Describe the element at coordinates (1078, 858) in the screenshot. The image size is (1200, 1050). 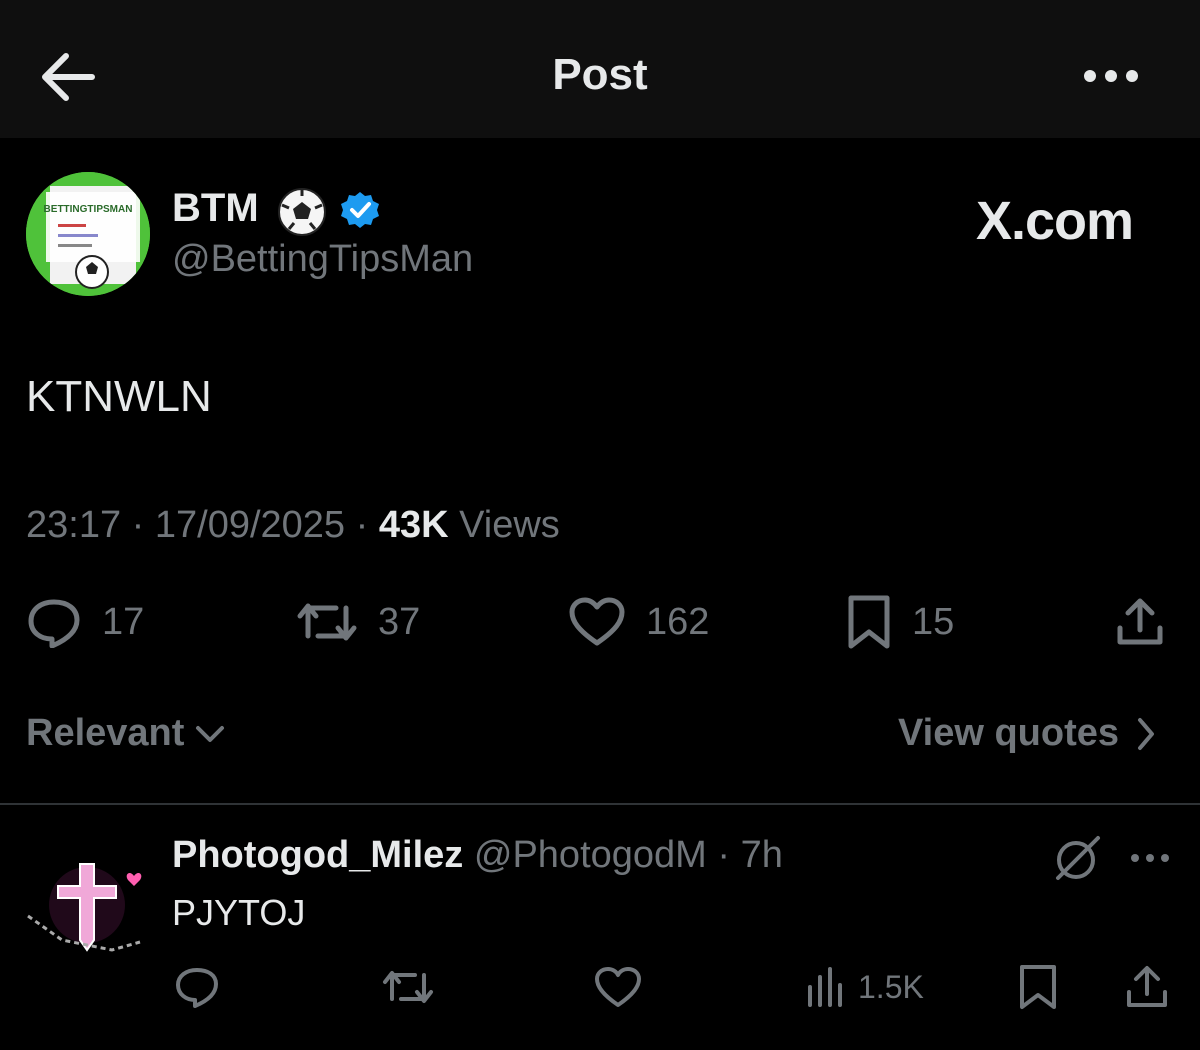
I see `grok-icon` at that location.